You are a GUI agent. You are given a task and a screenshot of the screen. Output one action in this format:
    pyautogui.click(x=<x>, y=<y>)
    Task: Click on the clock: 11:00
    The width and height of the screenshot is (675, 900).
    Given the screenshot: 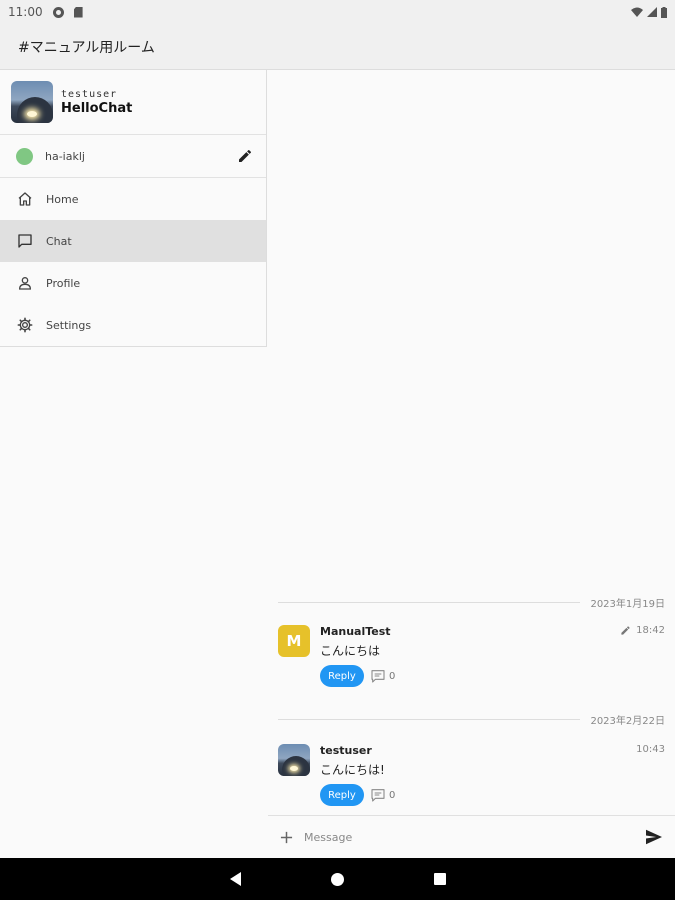 What is the action you would take?
    pyautogui.click(x=25, y=12)
    